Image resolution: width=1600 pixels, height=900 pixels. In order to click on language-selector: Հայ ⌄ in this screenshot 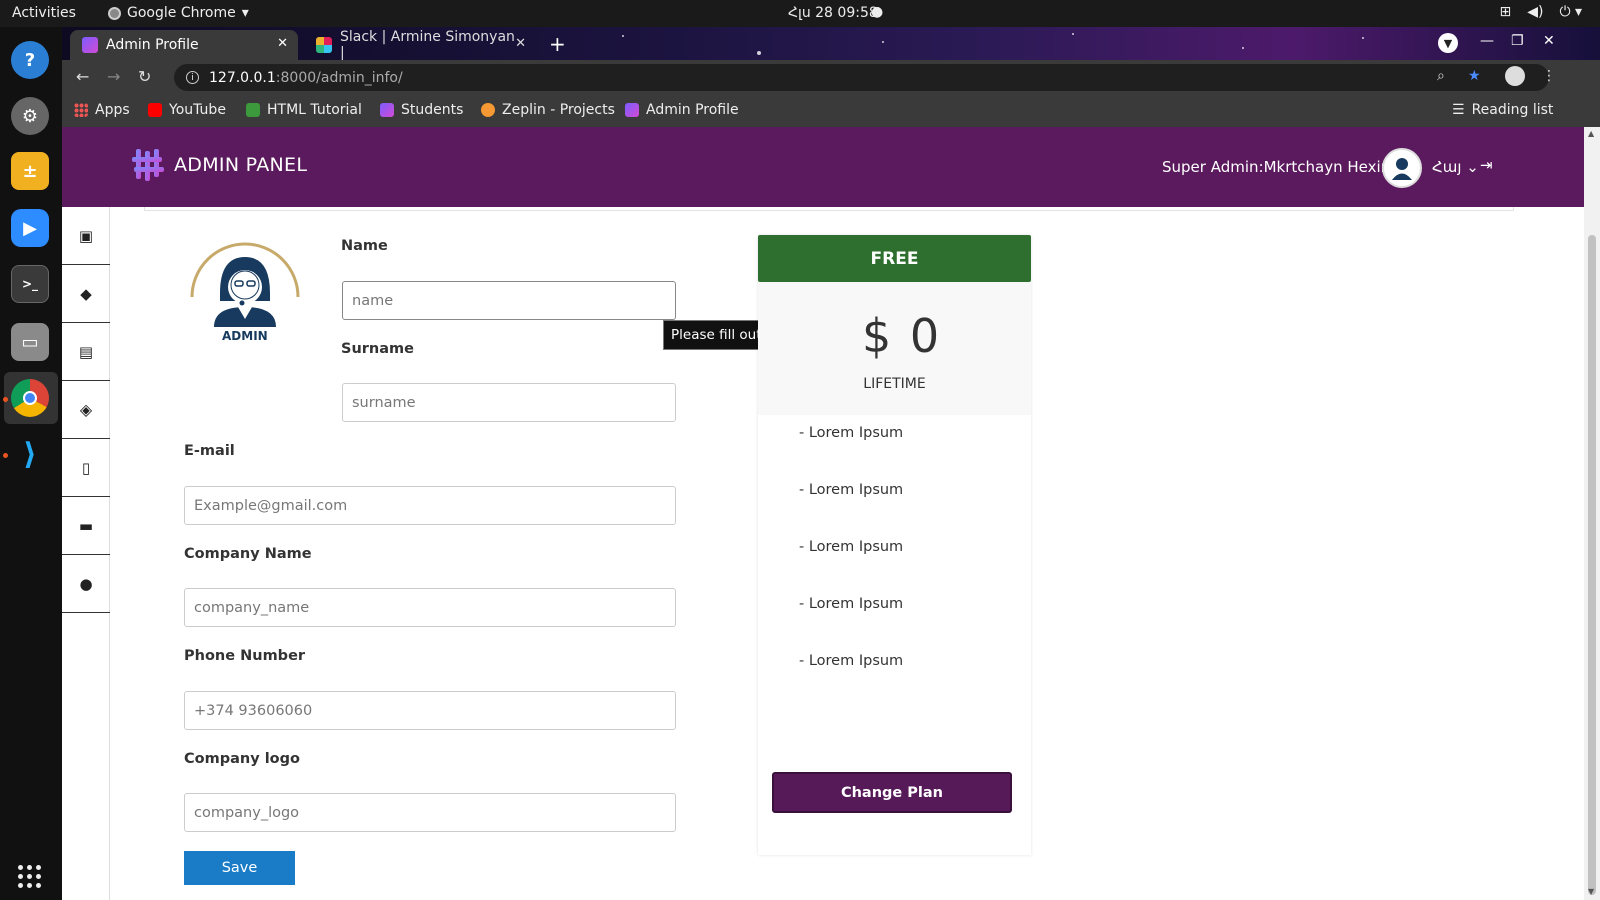, I will do `click(1455, 167)`.